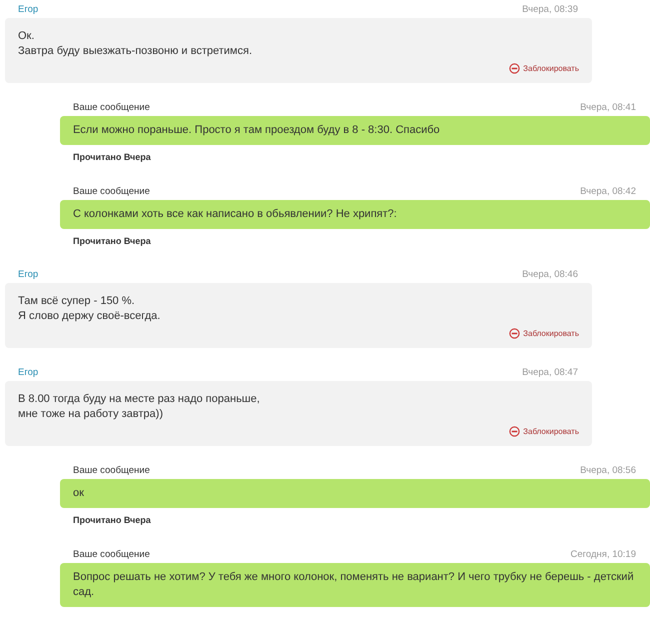 The height and width of the screenshot is (617, 650). I want to click on message-time: Сегодня, 10:19, so click(603, 555).